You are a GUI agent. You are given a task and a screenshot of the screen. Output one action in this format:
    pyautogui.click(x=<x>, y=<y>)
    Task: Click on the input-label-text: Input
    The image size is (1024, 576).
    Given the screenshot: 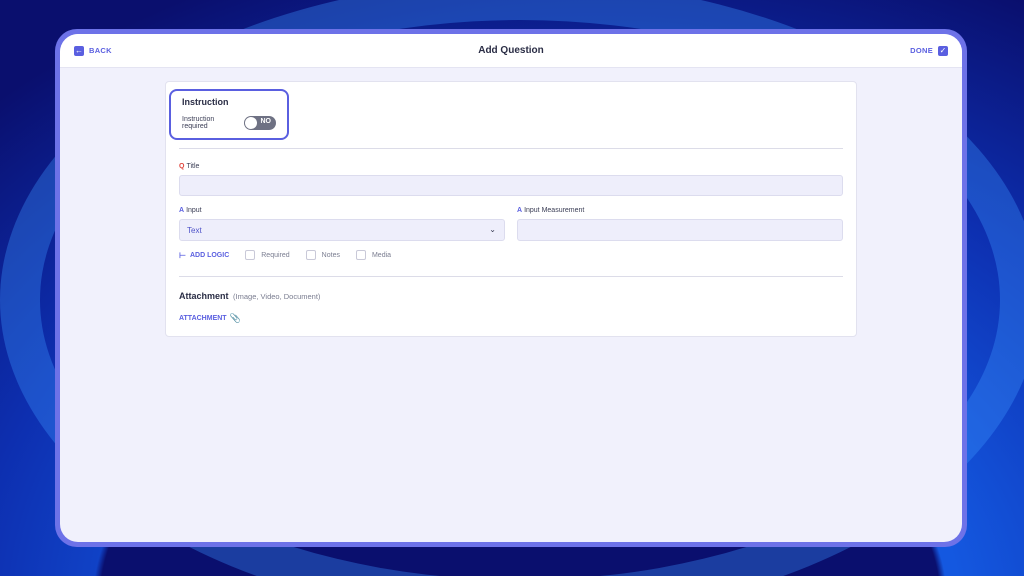 What is the action you would take?
    pyautogui.click(x=194, y=210)
    